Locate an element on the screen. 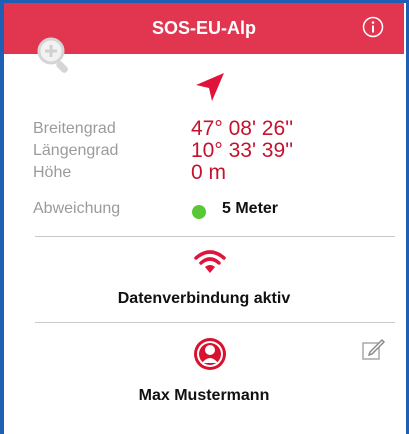  edit-icon is located at coordinates (374, 349).